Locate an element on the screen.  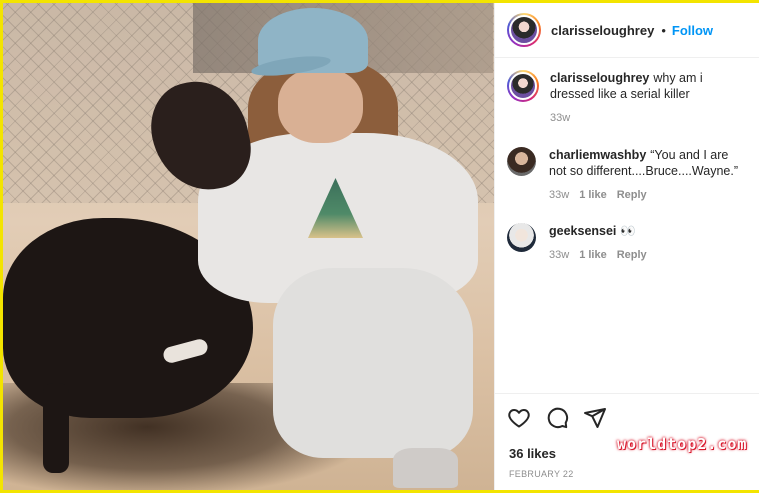
likes-count: 36 likes is located at coordinates (532, 453).